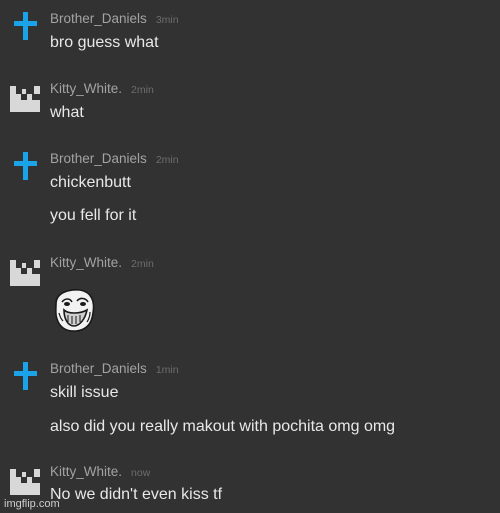 The image size is (500, 513). What do you see at coordinates (32, 504) in the screenshot?
I see `imgflip-watermark: imgflip.com` at bounding box center [32, 504].